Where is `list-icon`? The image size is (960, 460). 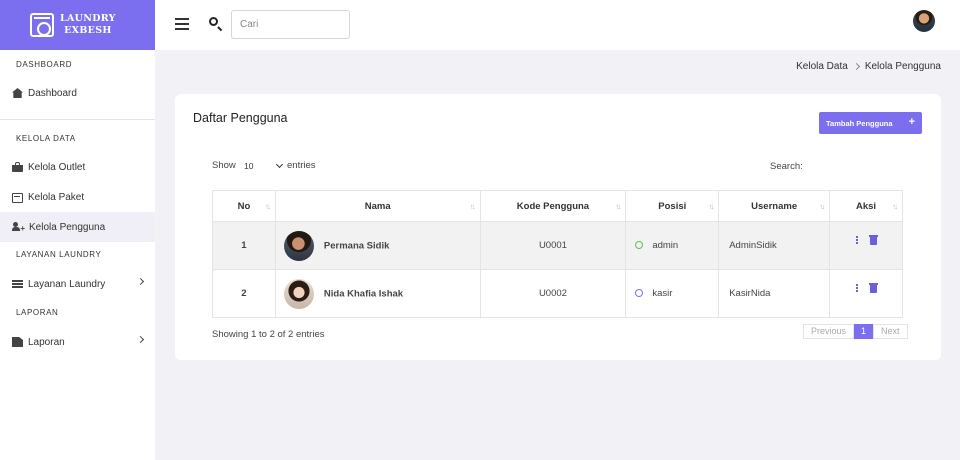
list-icon is located at coordinates (17, 284).